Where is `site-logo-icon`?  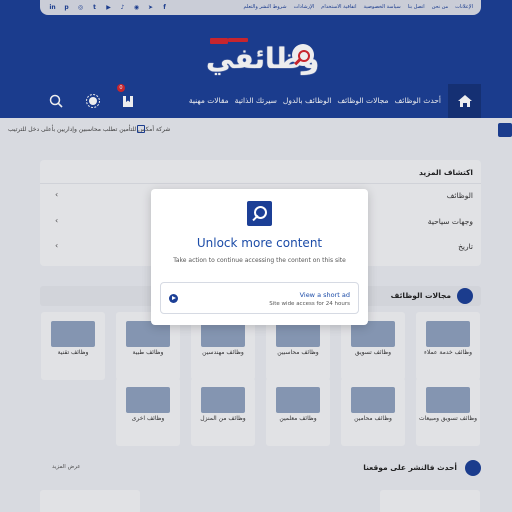 site-logo-icon is located at coordinates (259, 213).